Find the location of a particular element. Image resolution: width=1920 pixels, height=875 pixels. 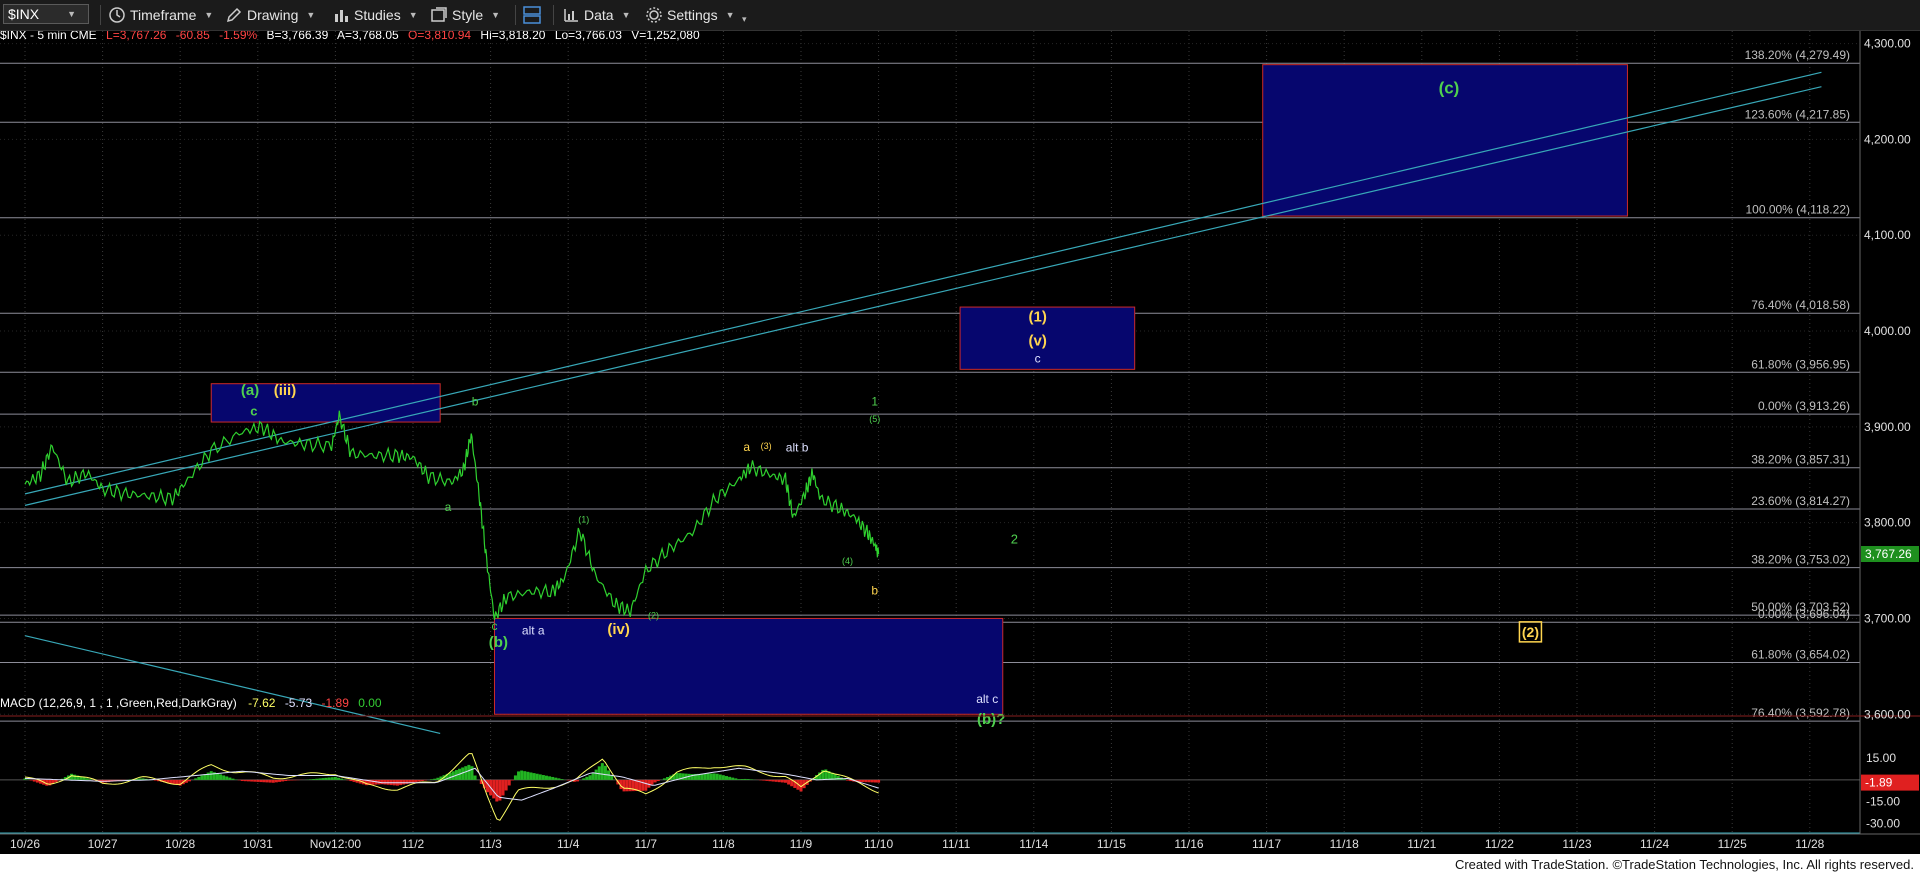

studies-label: Studies is located at coordinates (377, 15).